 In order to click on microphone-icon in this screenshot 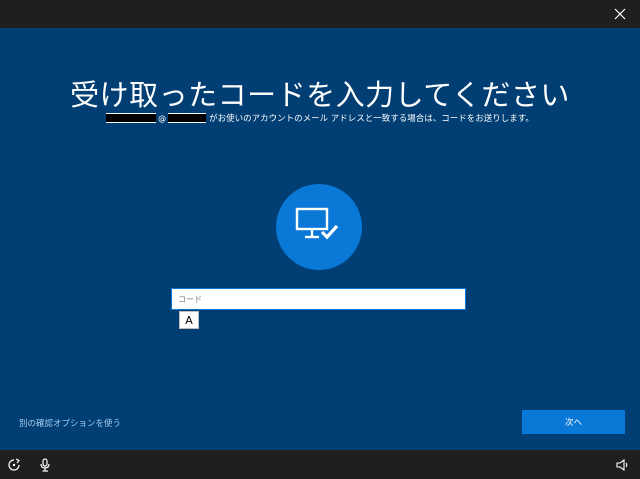, I will do `click(45, 465)`.